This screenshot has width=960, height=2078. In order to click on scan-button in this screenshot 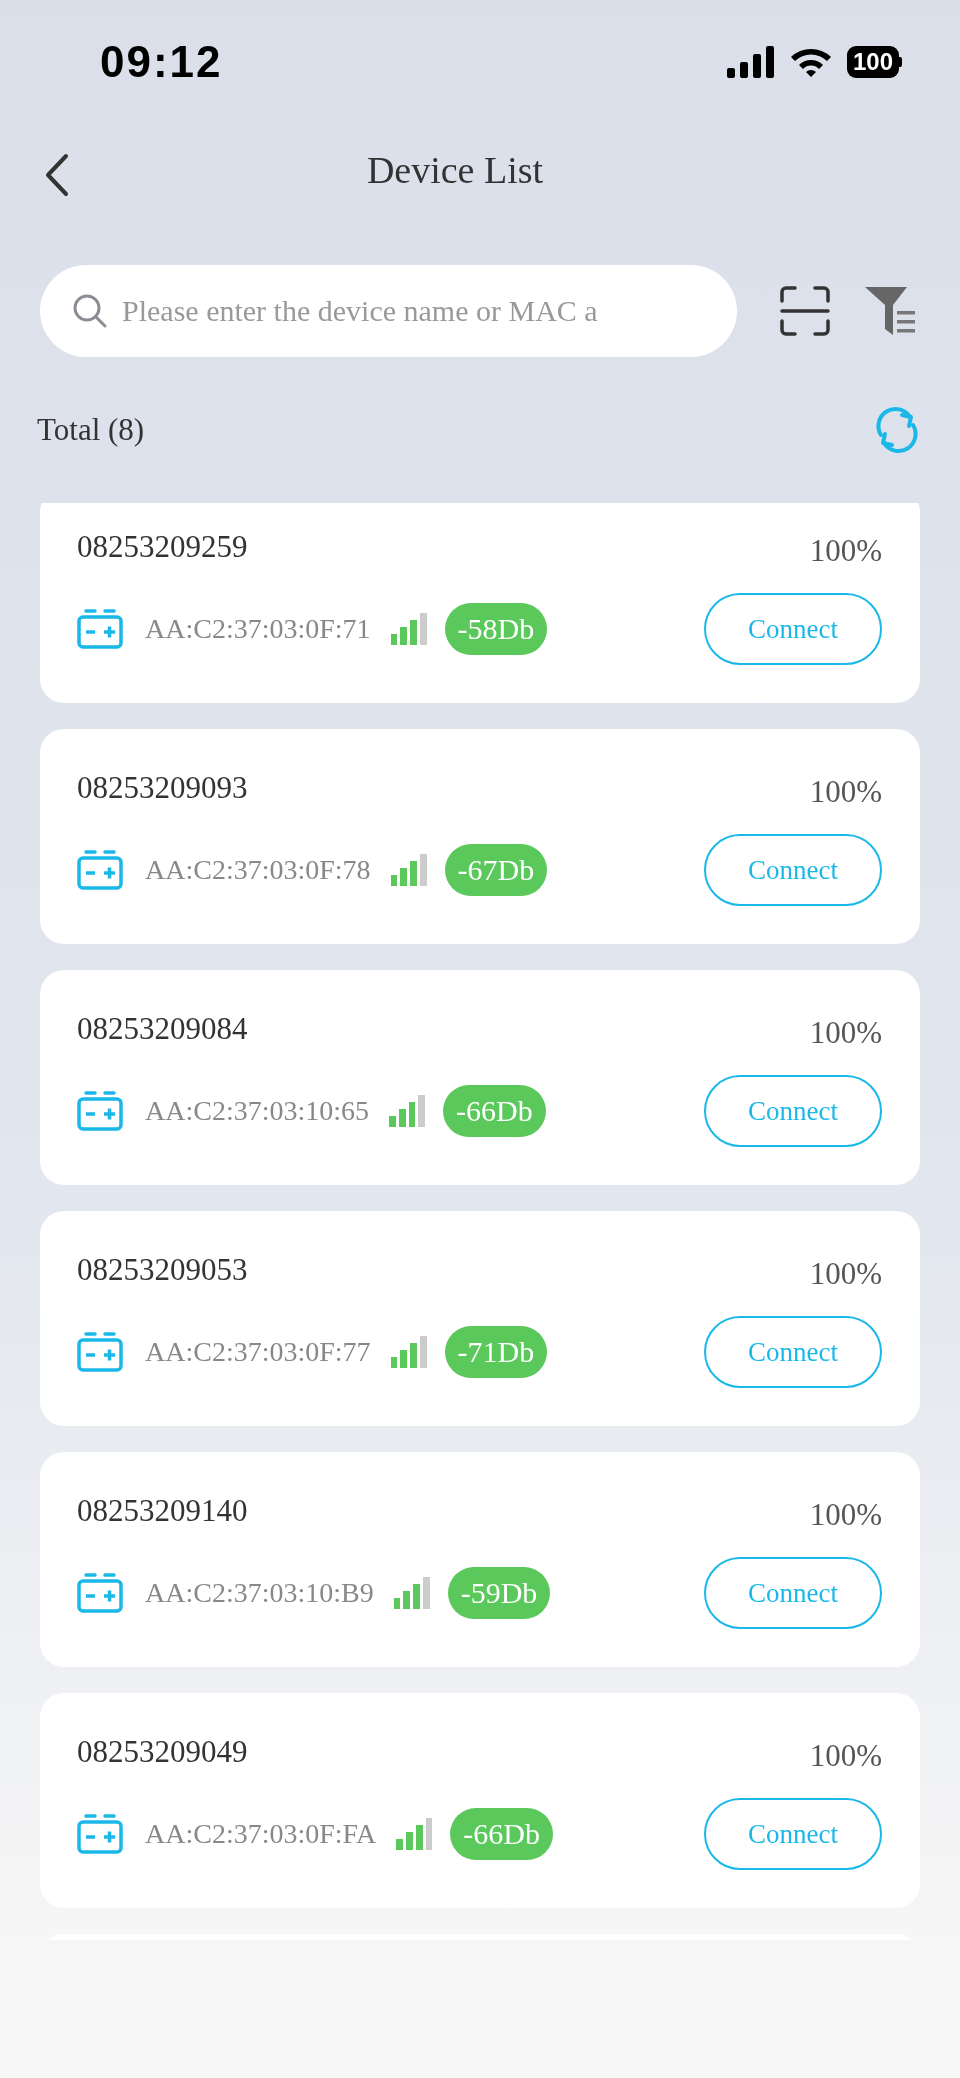, I will do `click(805, 311)`.